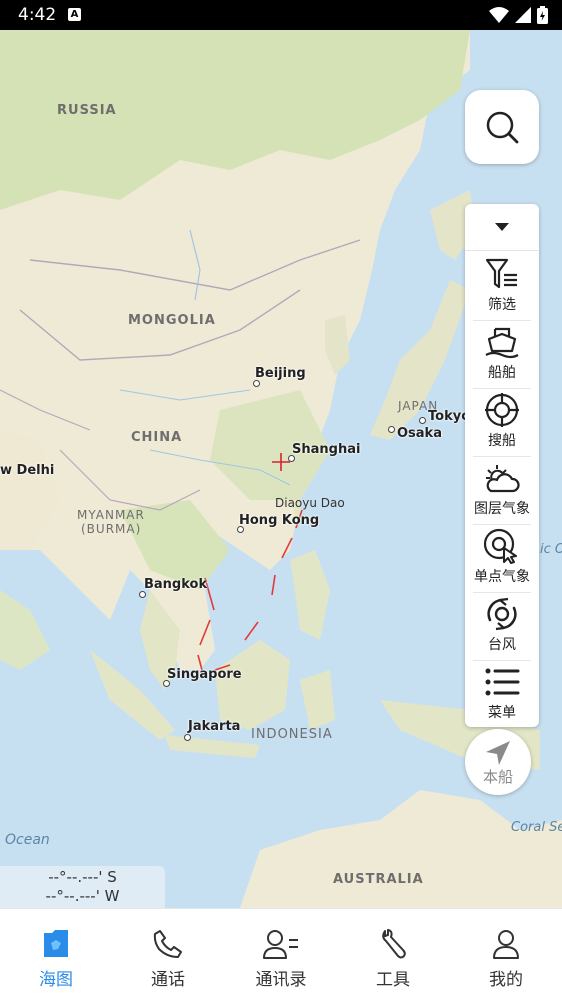  Describe the element at coordinates (497, 776) in the screenshot. I see `own-ship-label: 本船` at that location.